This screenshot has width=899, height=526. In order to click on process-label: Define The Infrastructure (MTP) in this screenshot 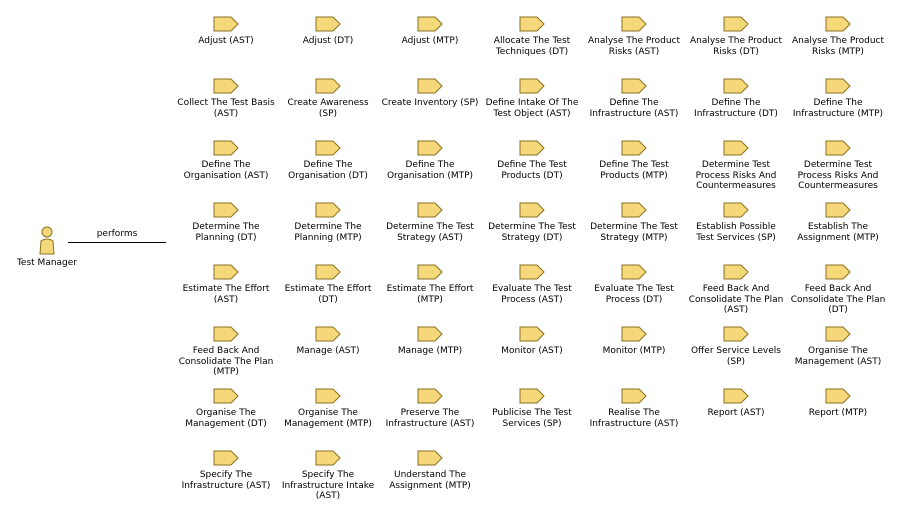, I will do `click(838, 108)`.